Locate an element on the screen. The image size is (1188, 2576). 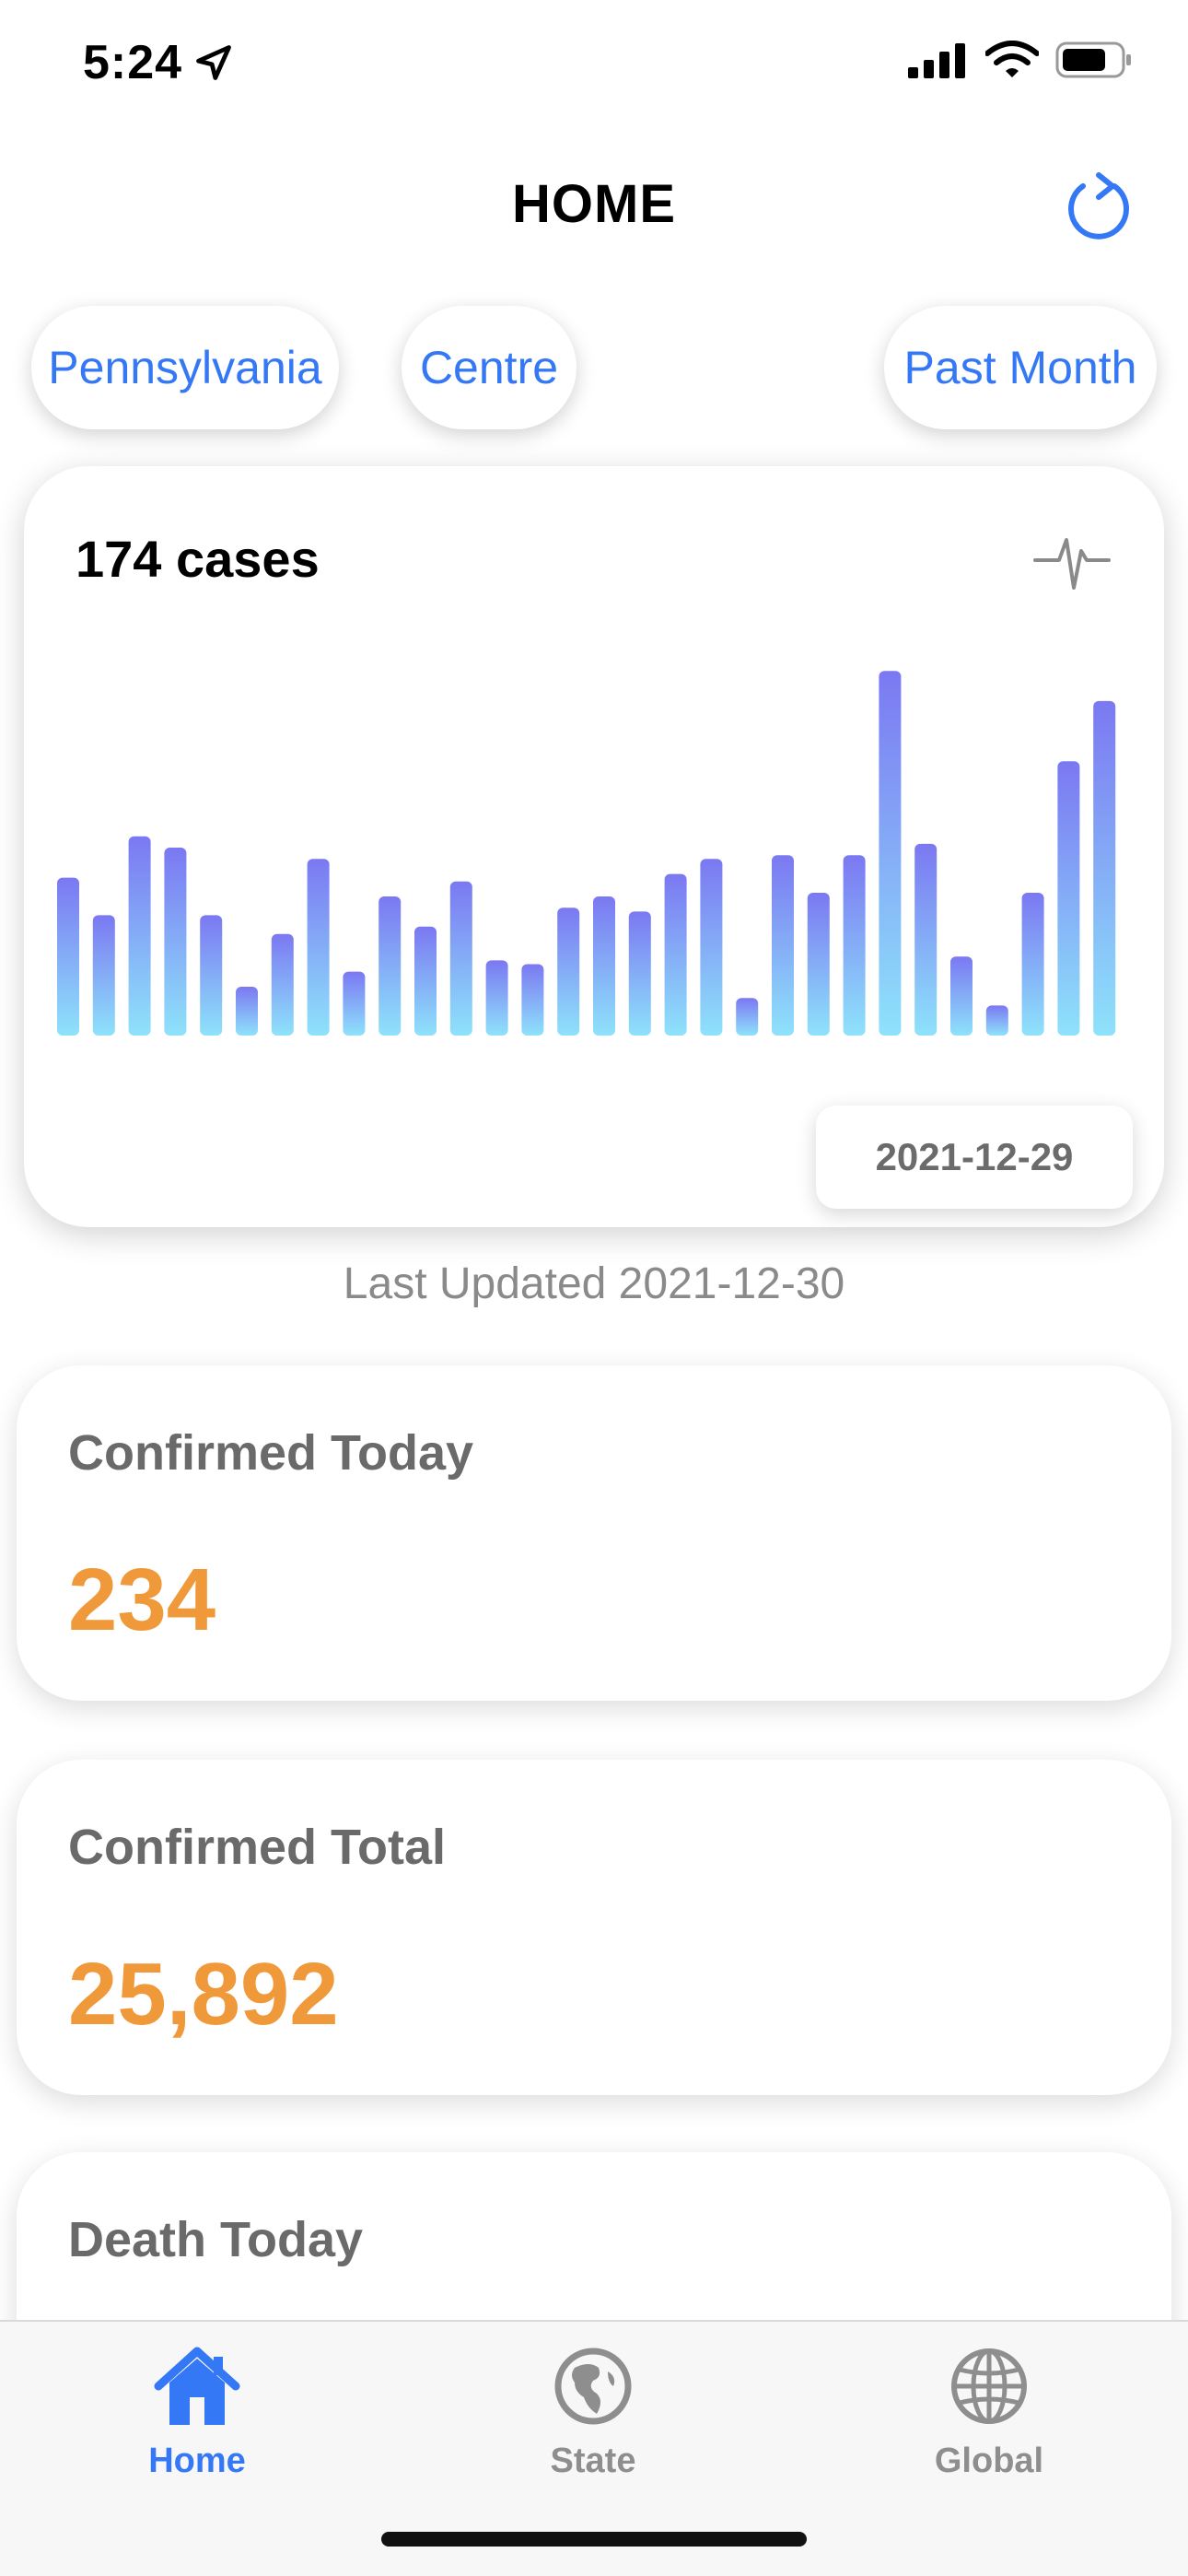
tab-label: Home is located at coordinates (197, 2460).